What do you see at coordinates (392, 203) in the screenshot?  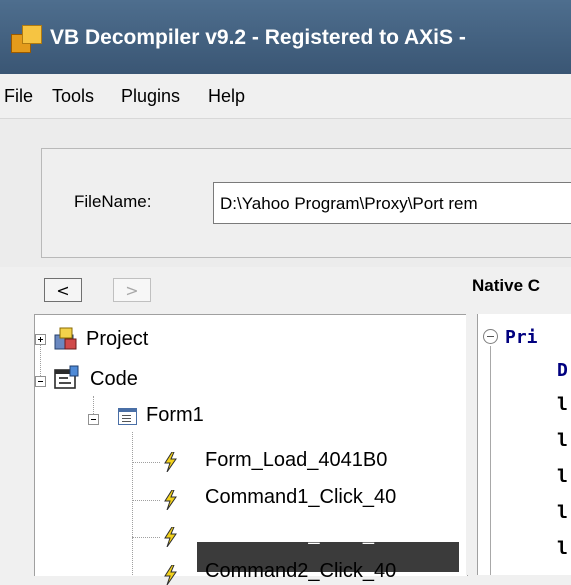 I see `filename-input: D:\Yahoo Program\Proxy\Port rem` at bounding box center [392, 203].